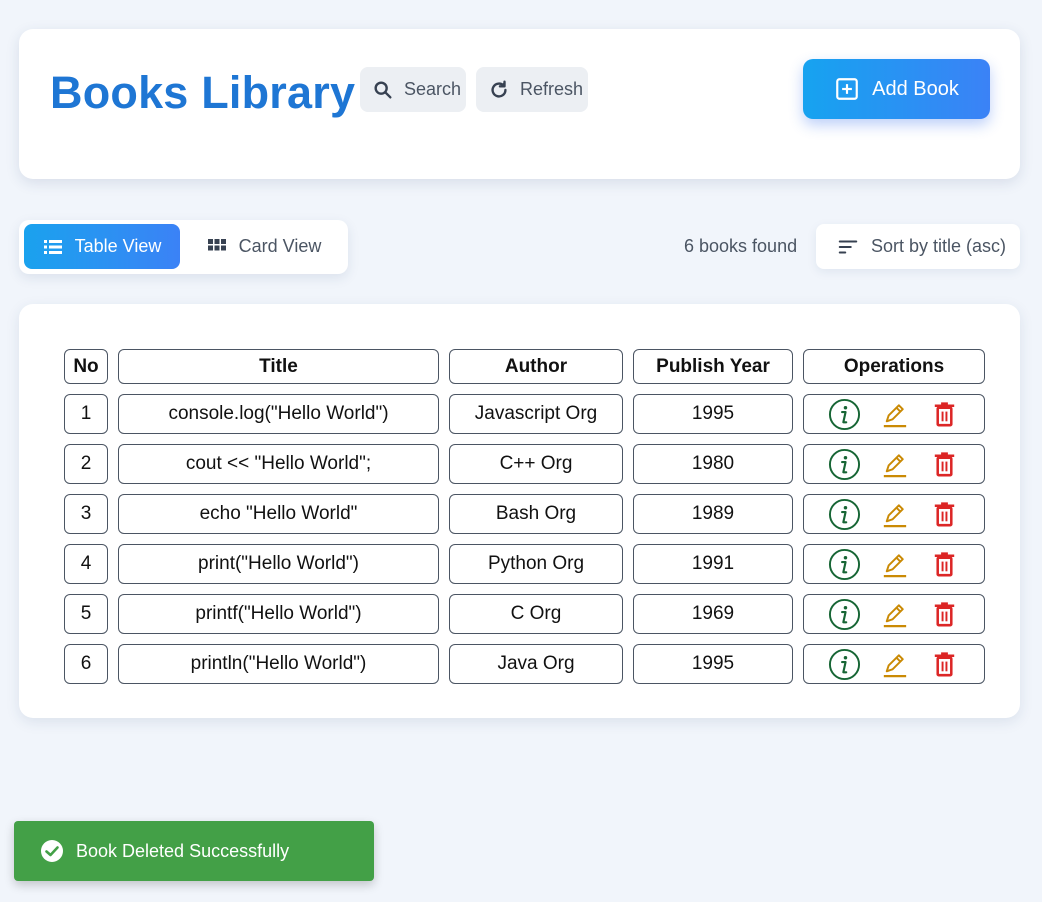  I want to click on cell-author: Python Org, so click(536, 564).